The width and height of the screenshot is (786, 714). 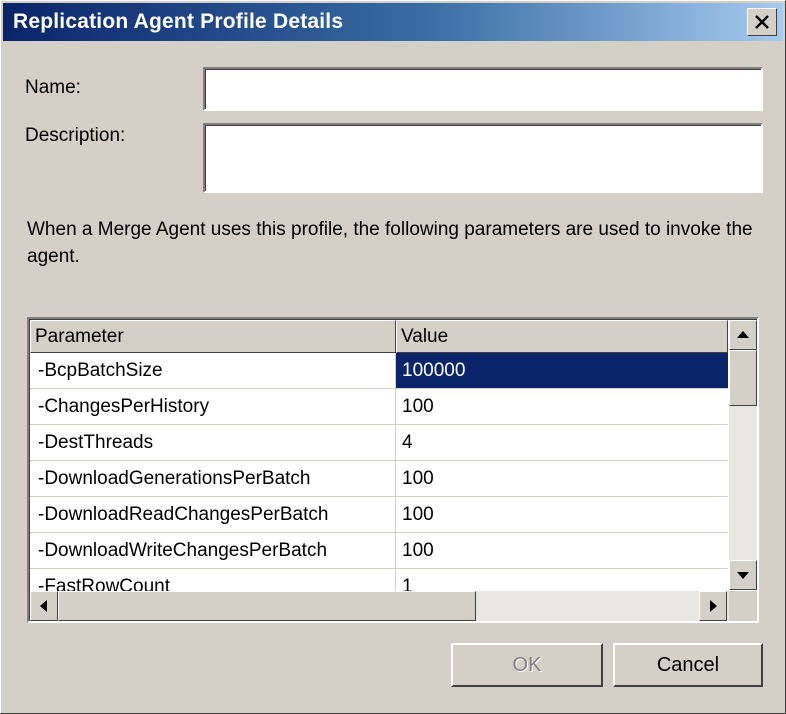 What do you see at coordinates (562, 336) in the screenshot?
I see `column-header-value: Value` at bounding box center [562, 336].